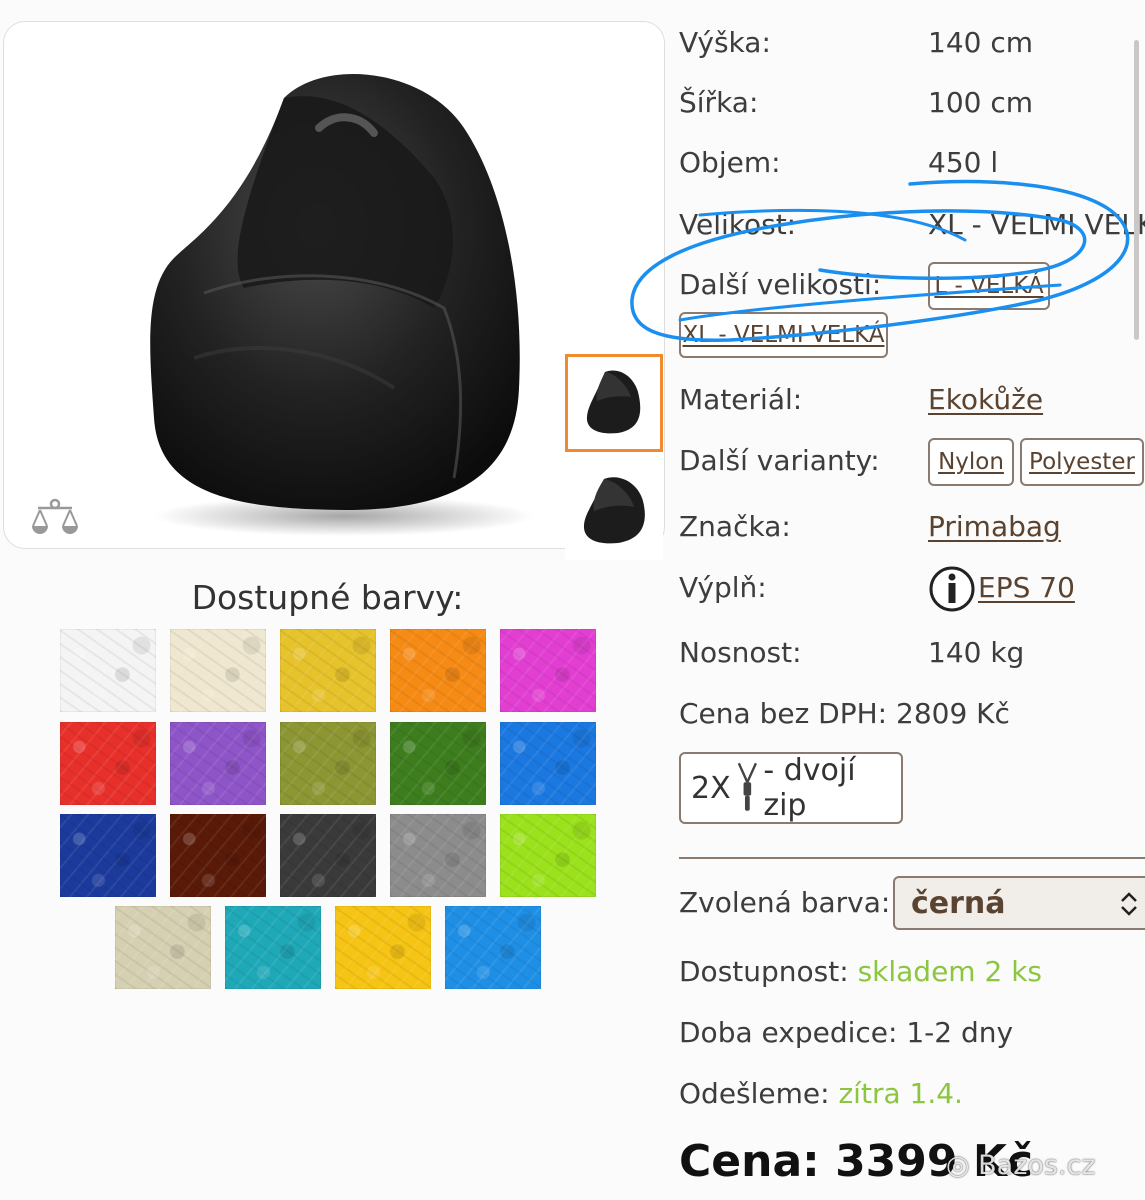  Describe the element at coordinates (1019, 903) in the screenshot. I see `color-select: černá` at that location.